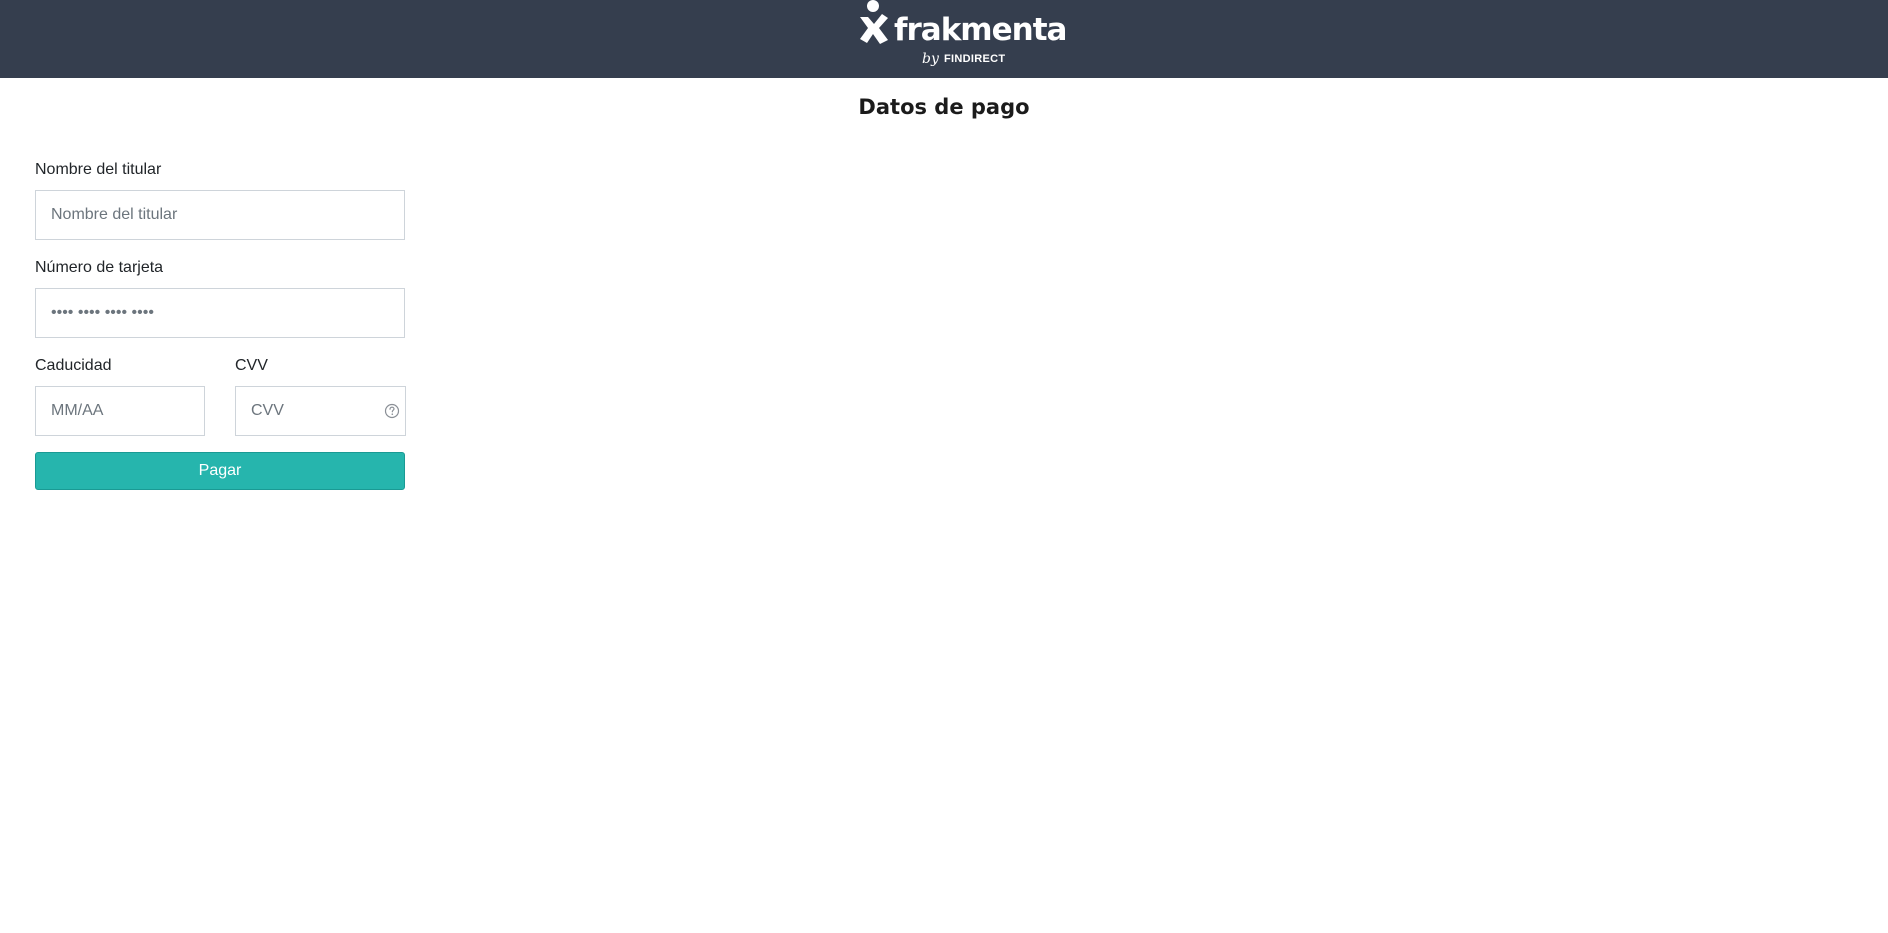  Describe the element at coordinates (120, 411) in the screenshot. I see `expiry-input` at that location.